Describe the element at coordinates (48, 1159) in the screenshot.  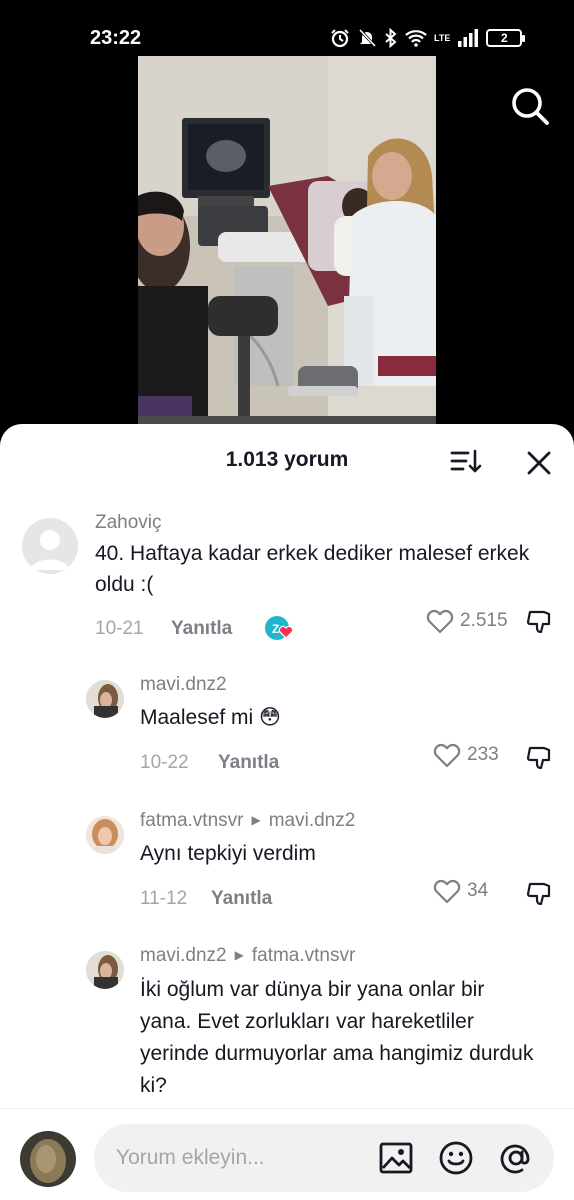
I see `my-avatar` at that location.